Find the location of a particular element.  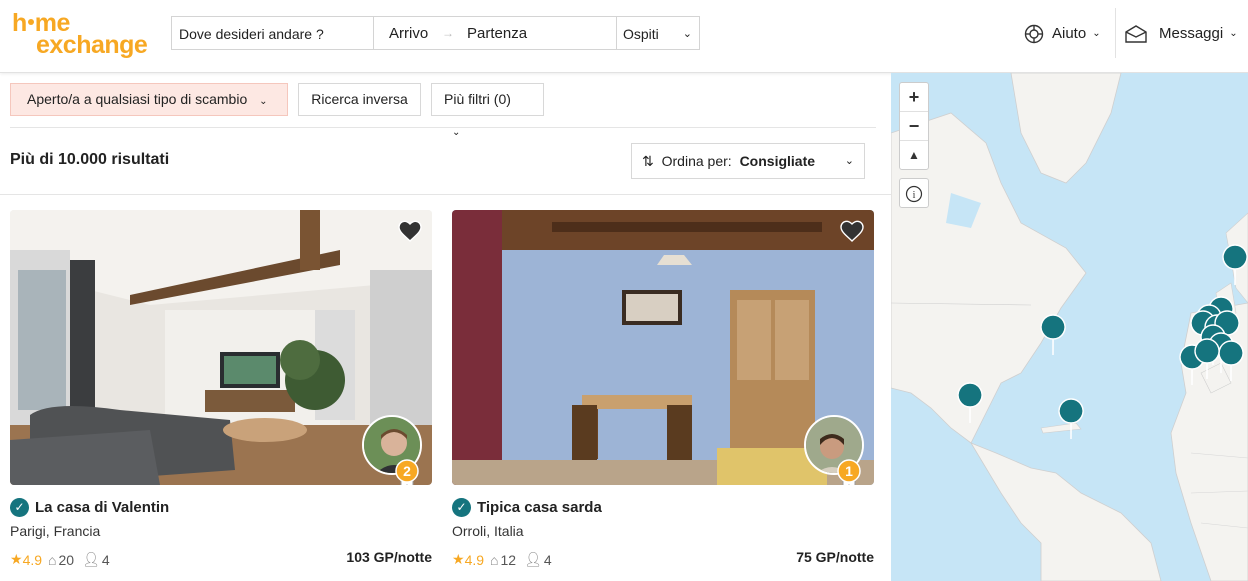

listing-title-row: ✓ La casa di Valentin is located at coordinates (89, 507).